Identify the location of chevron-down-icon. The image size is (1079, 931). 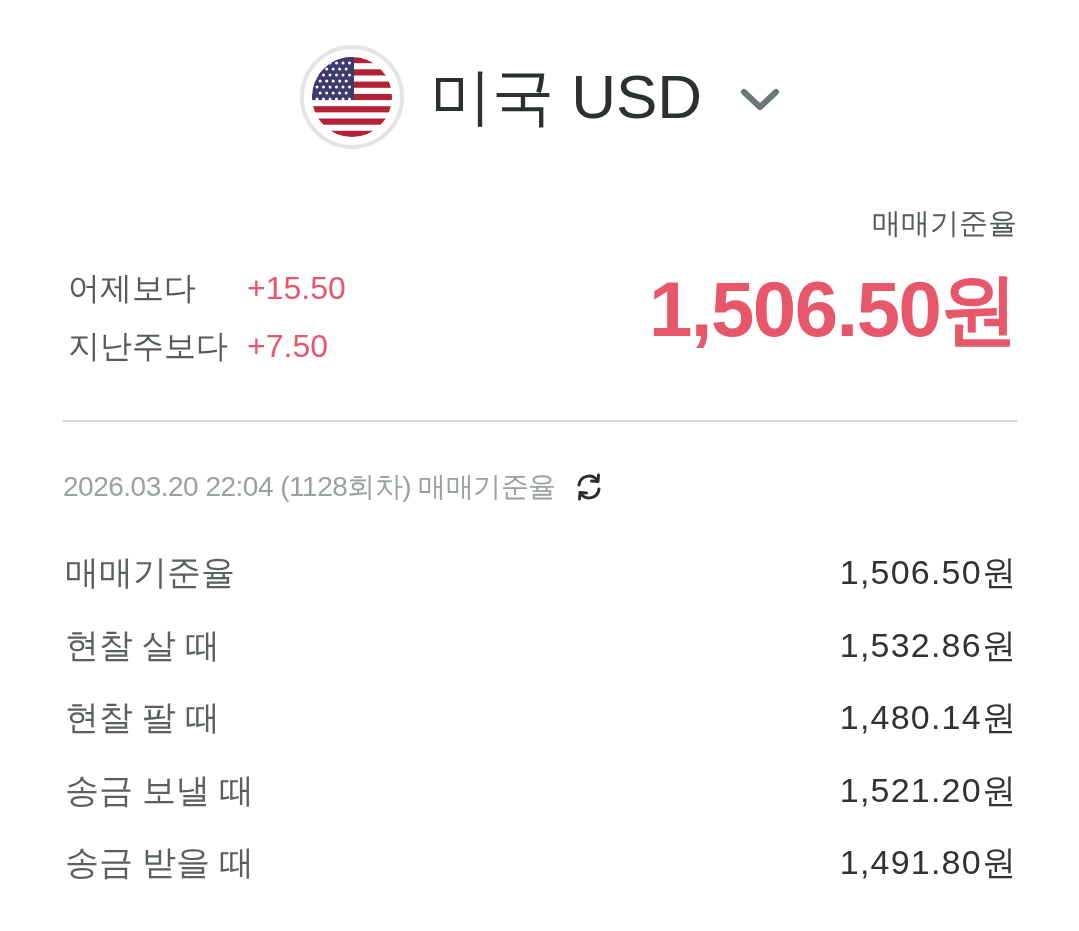
(760, 100).